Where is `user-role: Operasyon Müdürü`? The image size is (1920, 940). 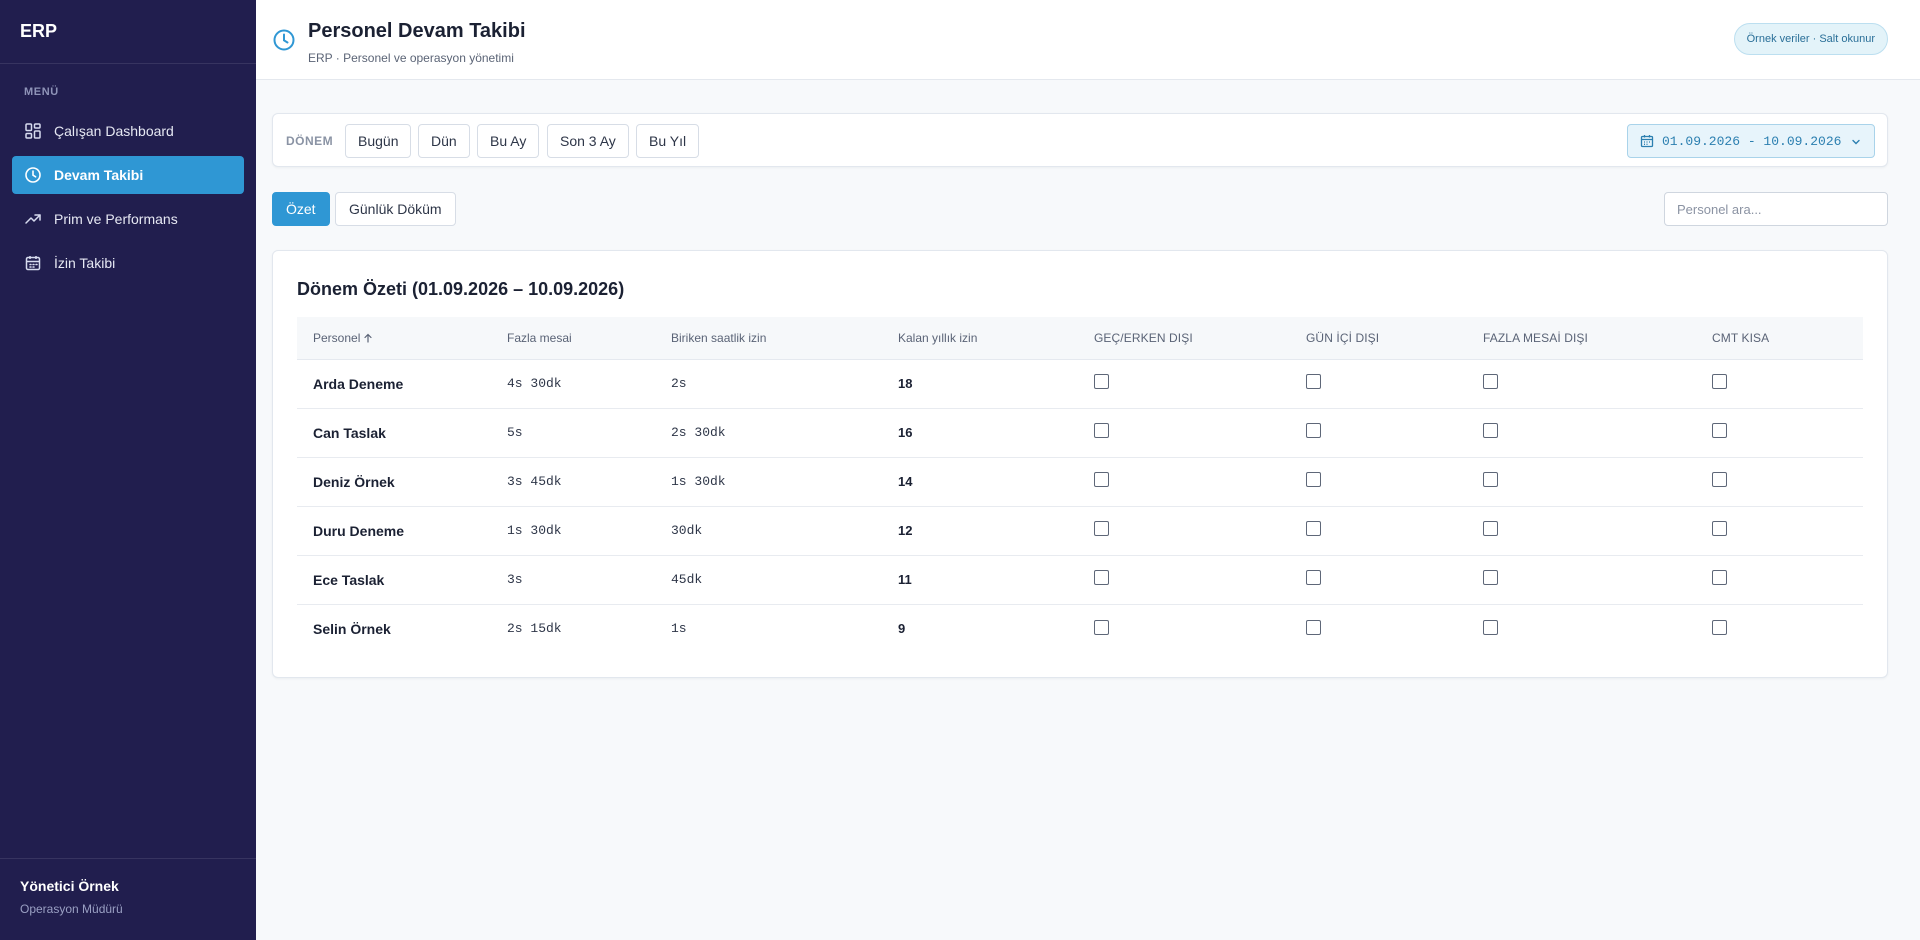 user-role: Operasyon Müdürü is located at coordinates (71, 909).